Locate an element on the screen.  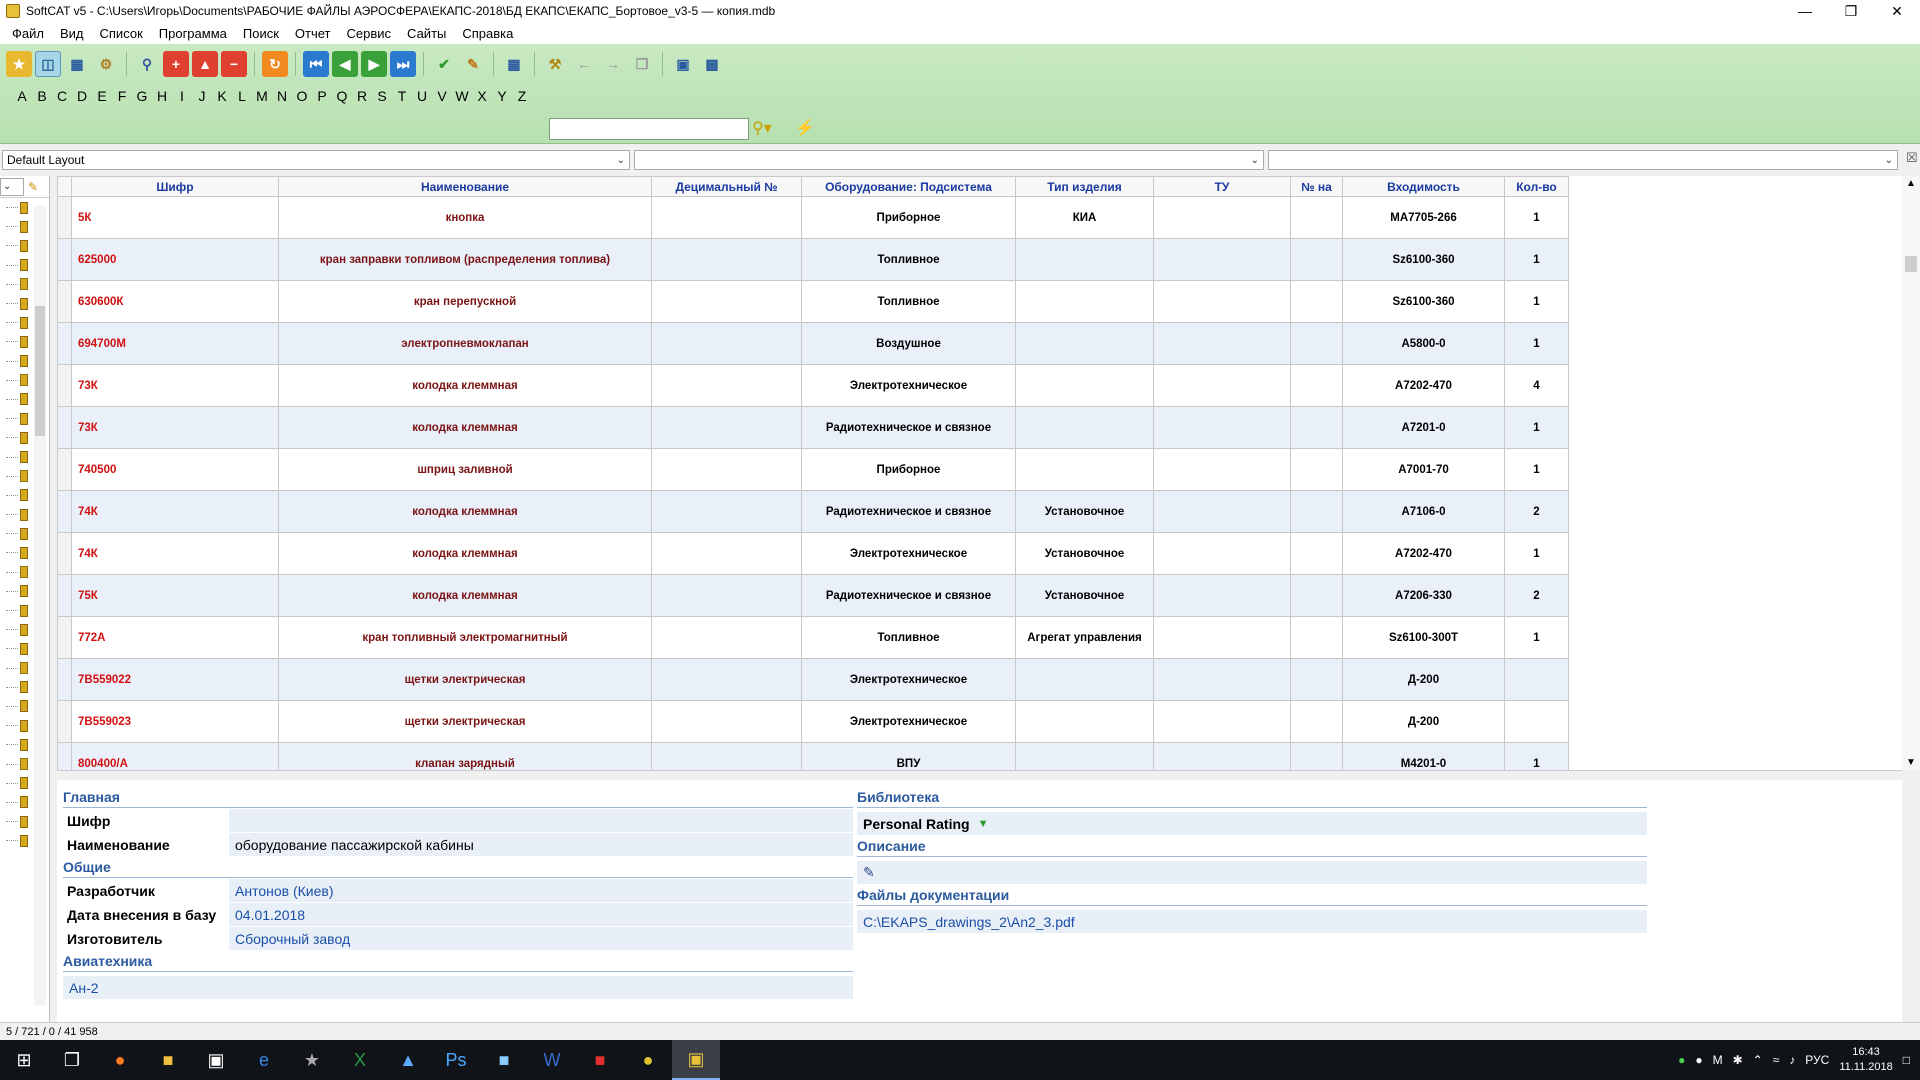
alpha-w: W is located at coordinates (462, 96).